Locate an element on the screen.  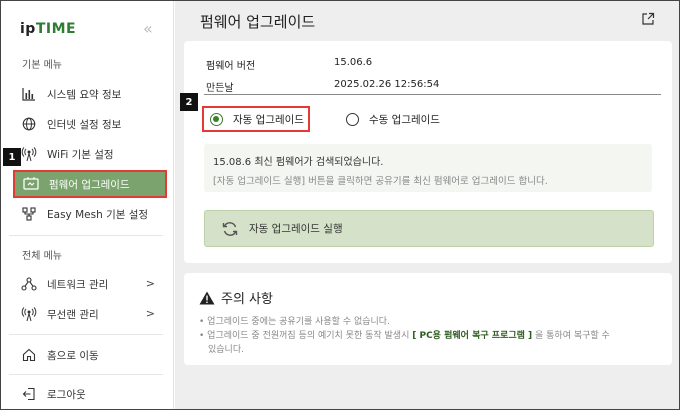
full-menu-label: 전체 메뉴 is located at coordinates (42, 256).